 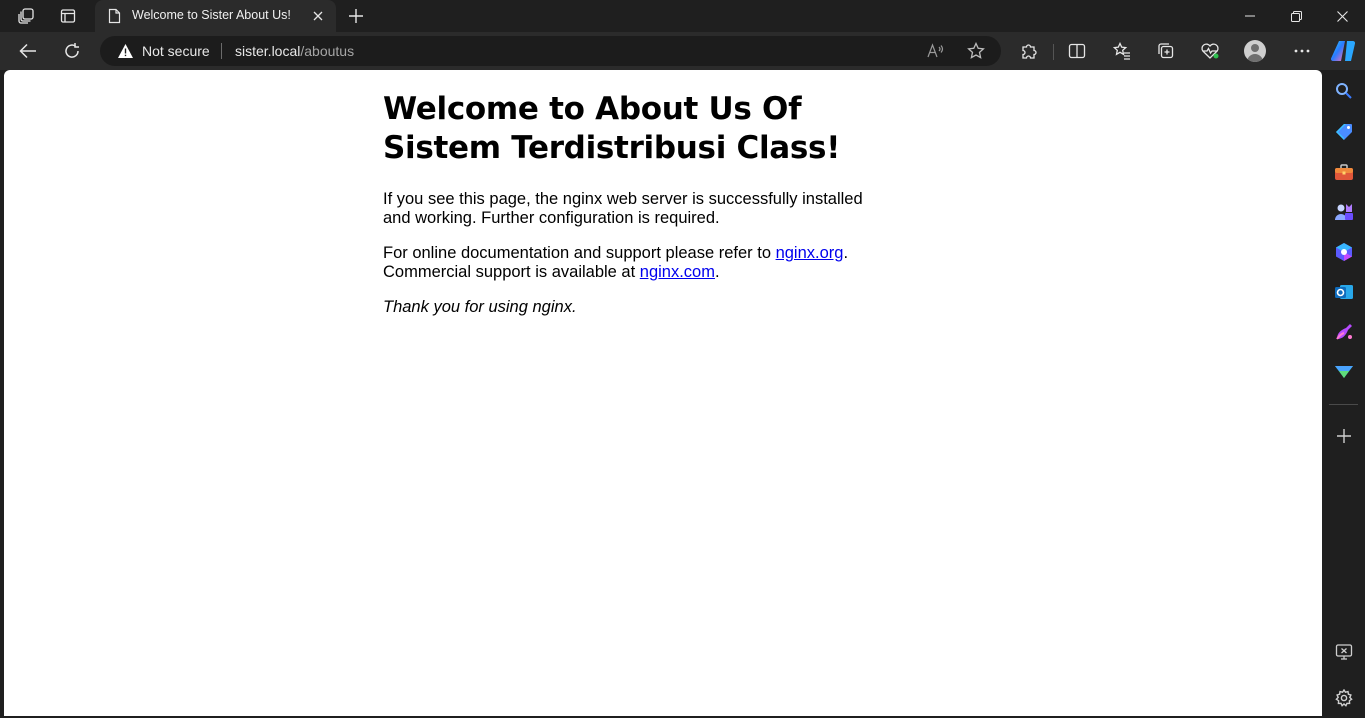 I want to click on microsoft-365-icon, so click(x=1344, y=252).